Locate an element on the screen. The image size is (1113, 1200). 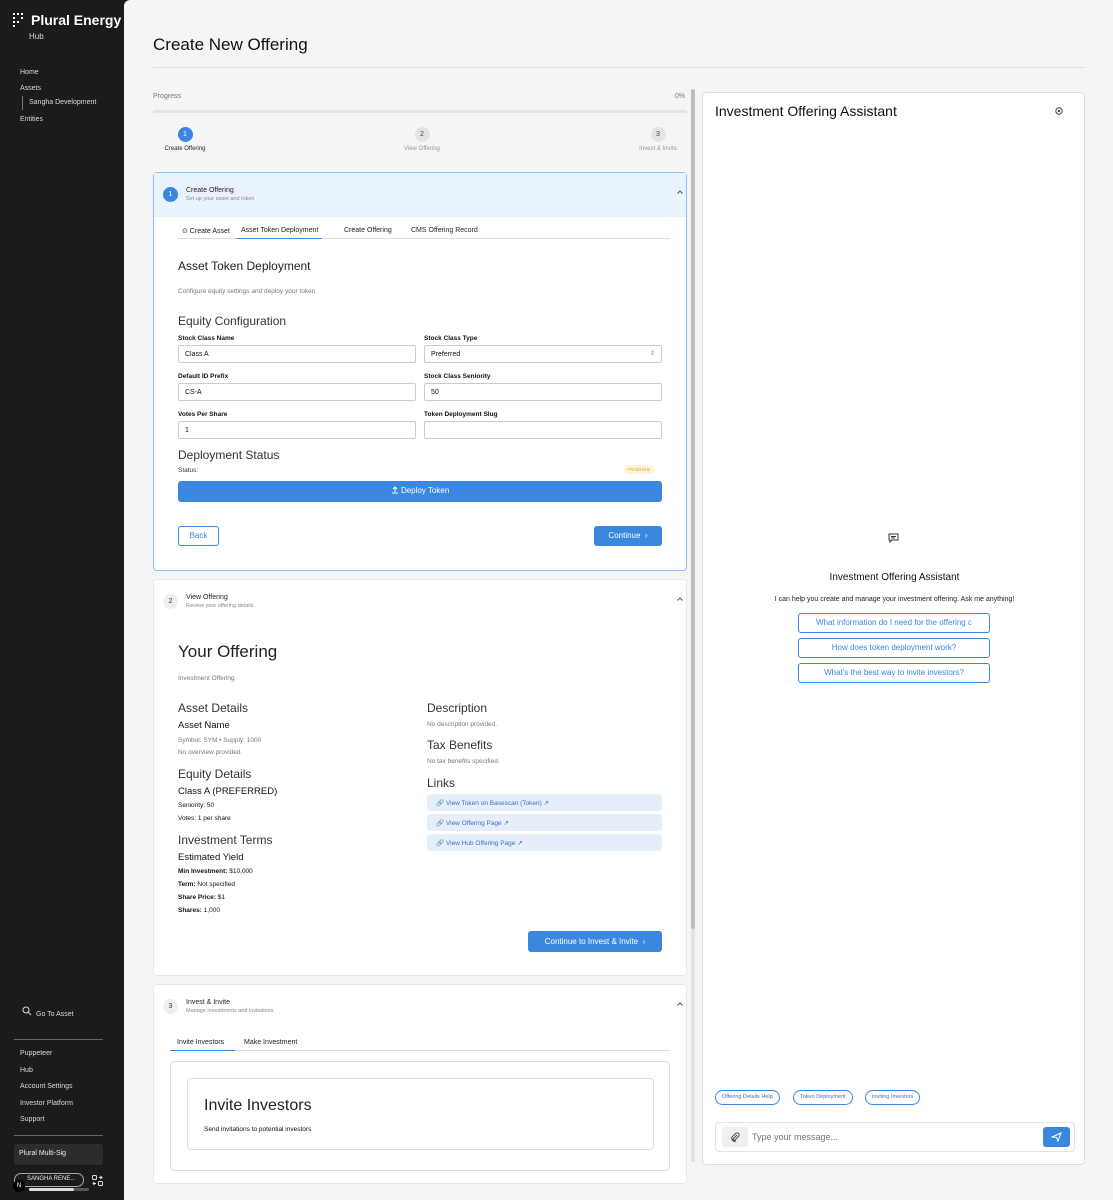
asset-symbol-supply: Symbol: SYM • Supply: 1000 is located at coordinates (220, 740).